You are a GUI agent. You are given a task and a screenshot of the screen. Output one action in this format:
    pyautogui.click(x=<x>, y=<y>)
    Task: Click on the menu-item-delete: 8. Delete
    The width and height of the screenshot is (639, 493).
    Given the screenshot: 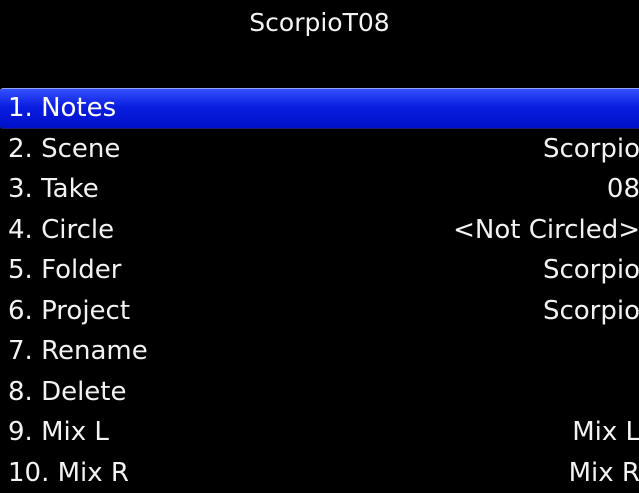 What is the action you would take?
    pyautogui.click(x=319, y=392)
    